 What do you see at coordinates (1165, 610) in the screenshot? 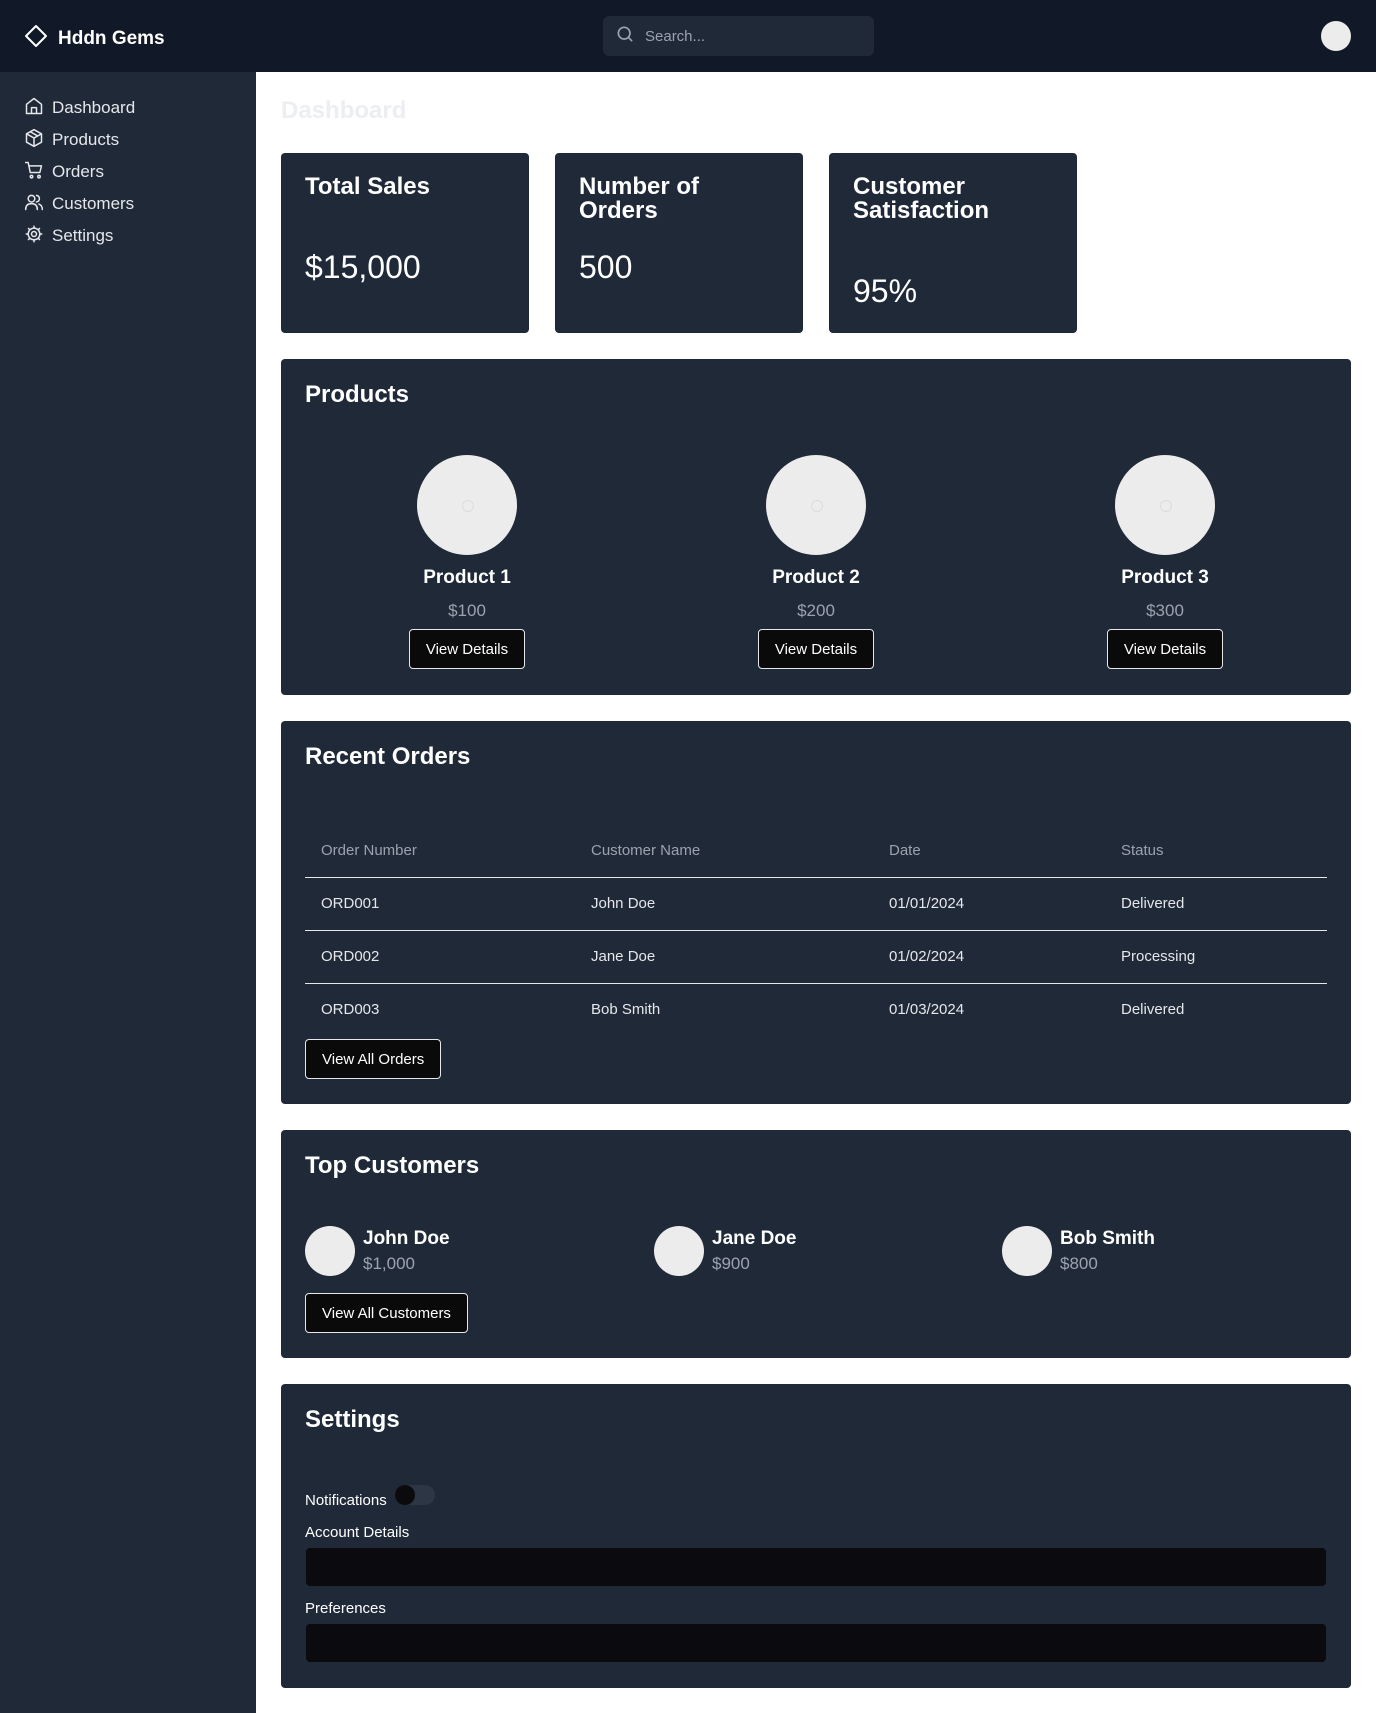
I see `product-price: $300` at bounding box center [1165, 610].